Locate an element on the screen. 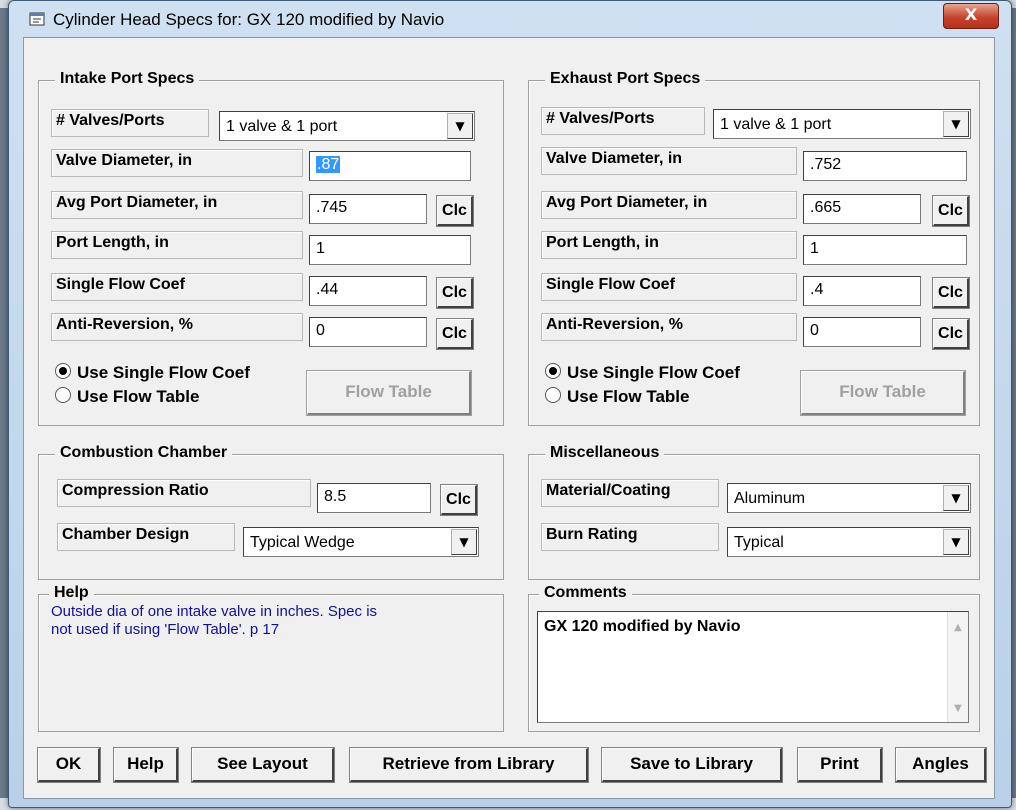 The width and height of the screenshot is (1016, 810). intake-flow-coef-clc-button: Clc is located at coordinates (455, 293).